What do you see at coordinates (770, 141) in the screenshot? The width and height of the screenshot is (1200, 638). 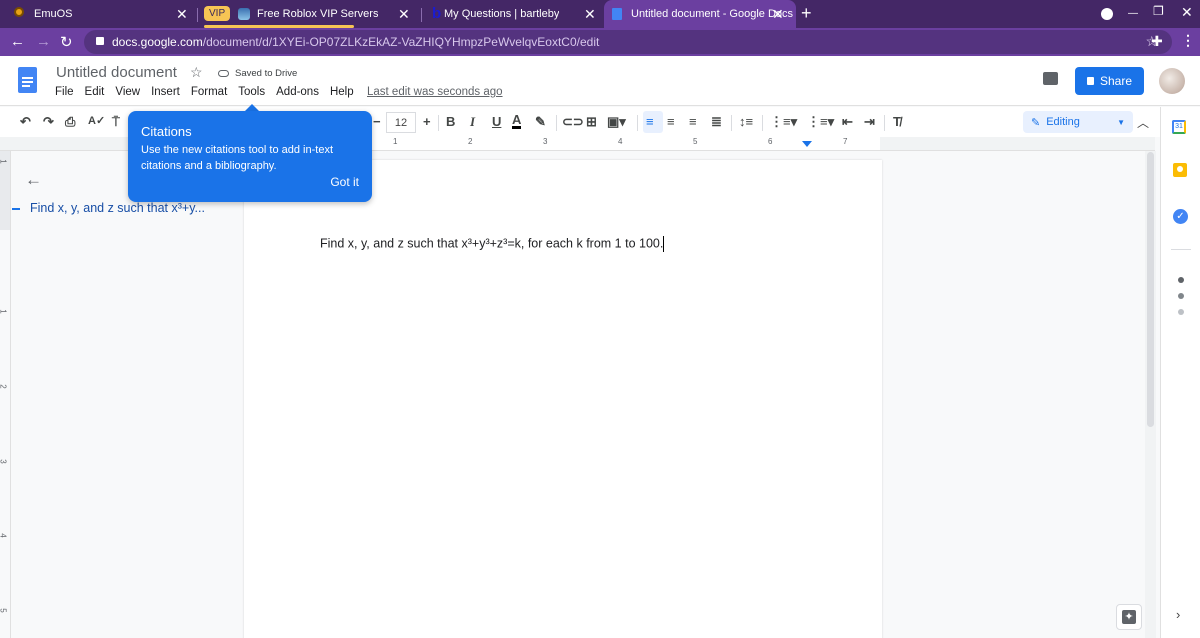 I see `ruler-number: 6` at bounding box center [770, 141].